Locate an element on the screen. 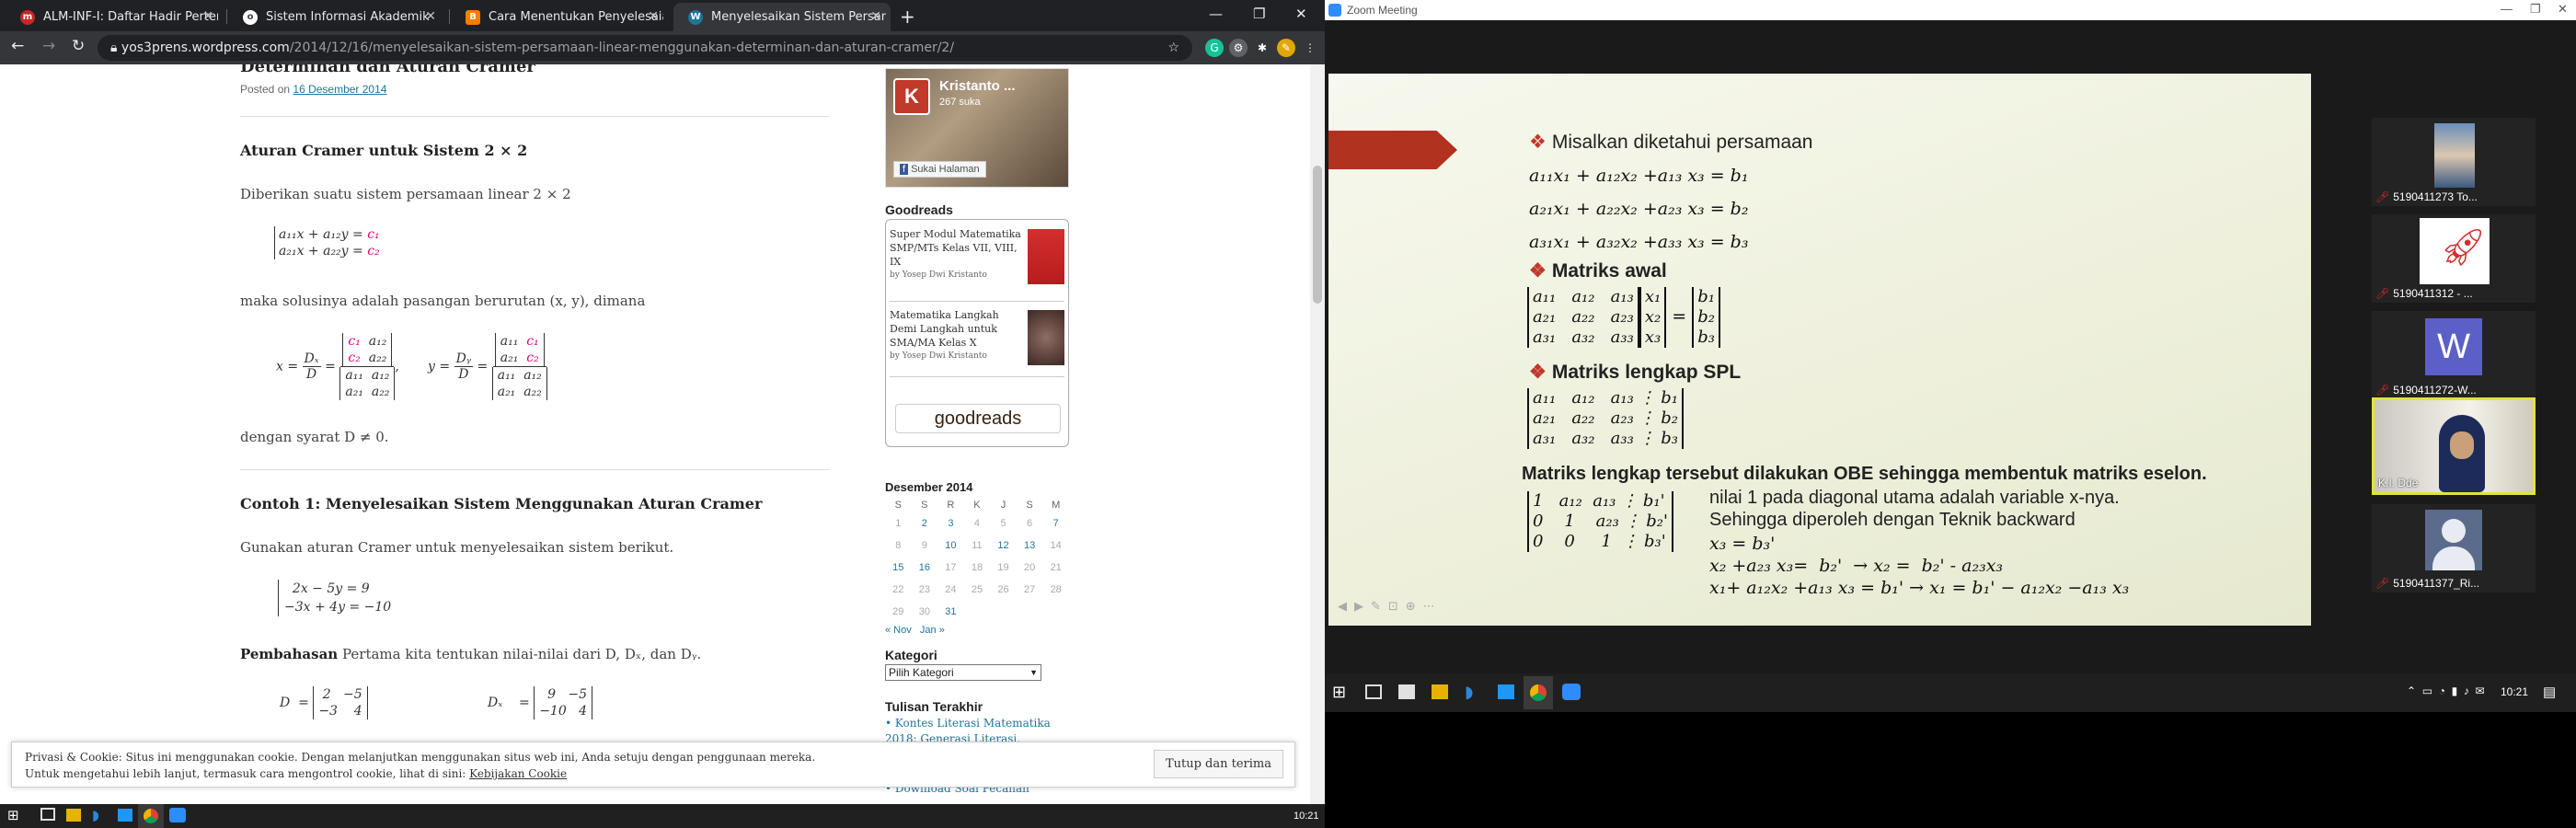 Image resolution: width=2576 pixels, height=828 pixels. fb-like-button: f Sukai Halaman is located at coordinates (939, 169).